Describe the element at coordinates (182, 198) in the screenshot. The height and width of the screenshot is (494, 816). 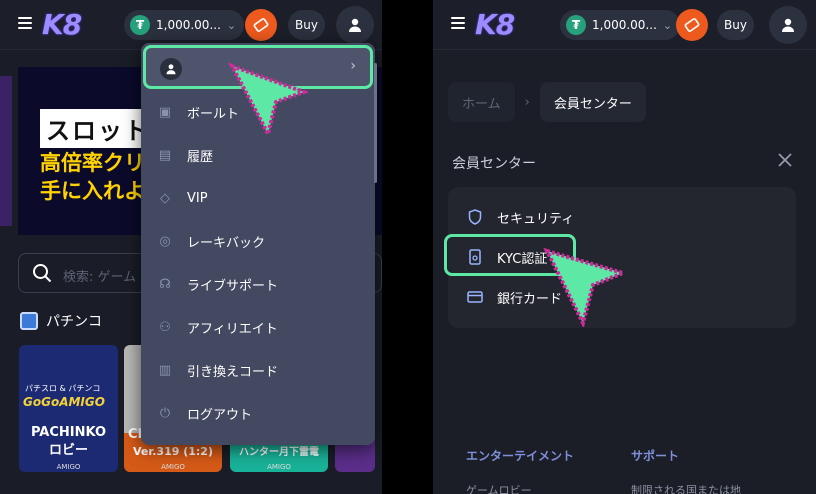
I see `menu-item-vip: ◇ VIP` at that location.